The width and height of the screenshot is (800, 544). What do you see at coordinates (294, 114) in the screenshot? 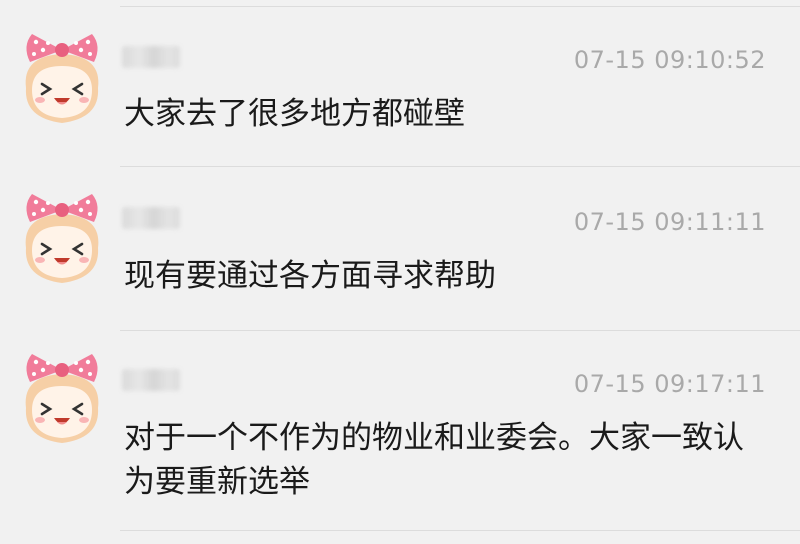
I see `message-text: 大家去了很多地方都碰壁` at bounding box center [294, 114].